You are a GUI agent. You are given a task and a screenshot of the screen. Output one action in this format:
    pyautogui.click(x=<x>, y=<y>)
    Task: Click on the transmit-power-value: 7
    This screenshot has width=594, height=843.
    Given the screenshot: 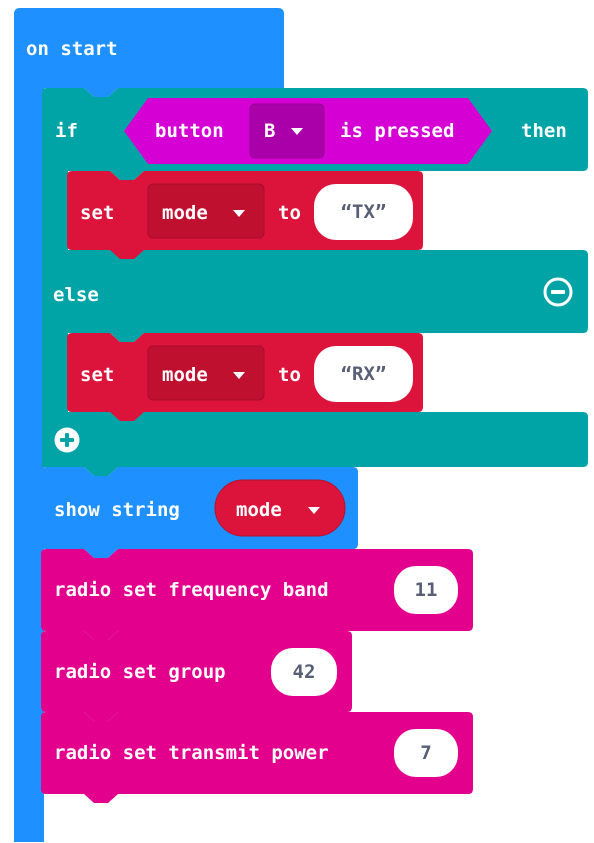 What is the action you would take?
    pyautogui.click(x=426, y=753)
    